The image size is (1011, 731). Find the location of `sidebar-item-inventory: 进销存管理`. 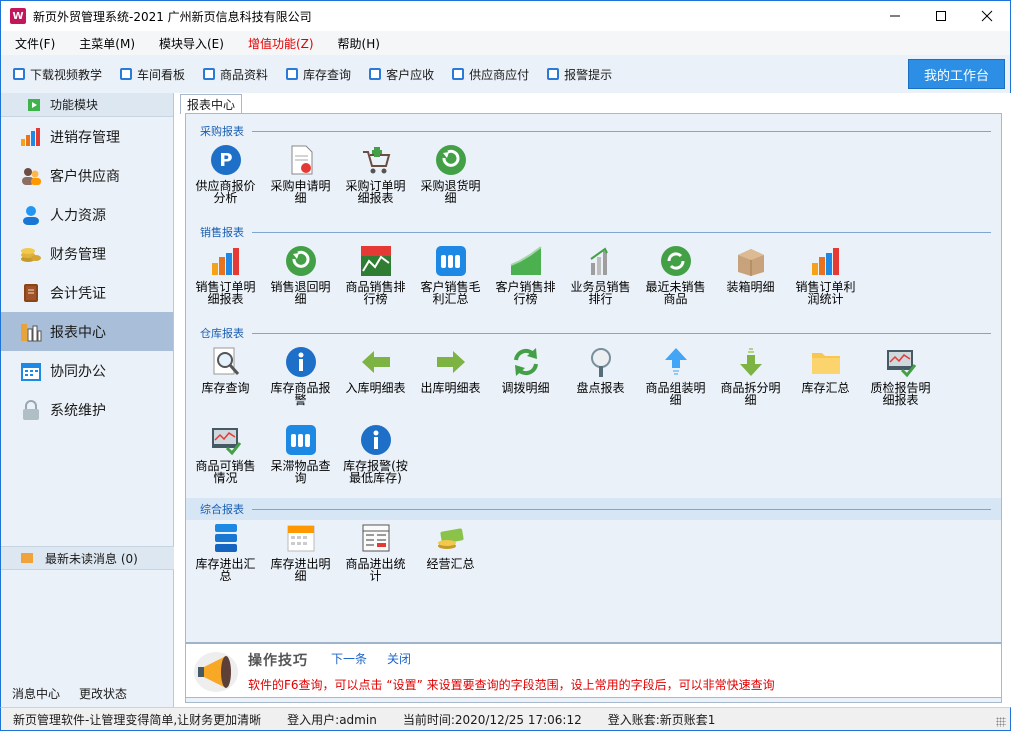

sidebar-item-inventory: 进销存管理 is located at coordinates (87, 136).